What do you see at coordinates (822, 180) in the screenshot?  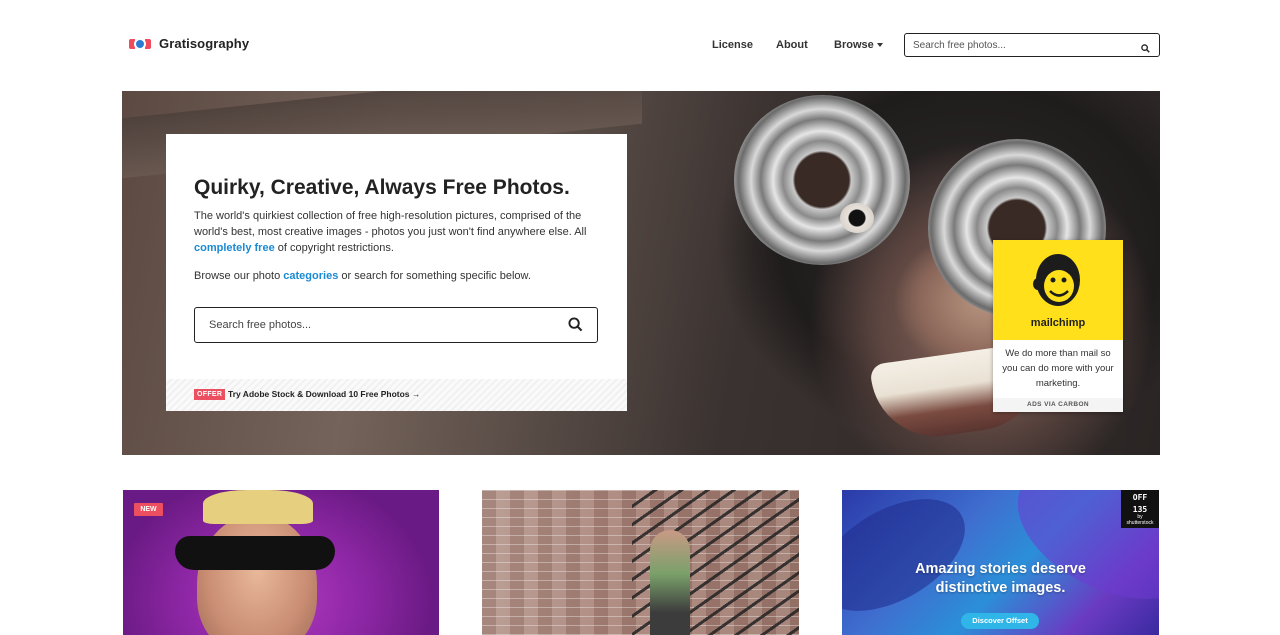 I see `hero-goggle-left` at bounding box center [822, 180].